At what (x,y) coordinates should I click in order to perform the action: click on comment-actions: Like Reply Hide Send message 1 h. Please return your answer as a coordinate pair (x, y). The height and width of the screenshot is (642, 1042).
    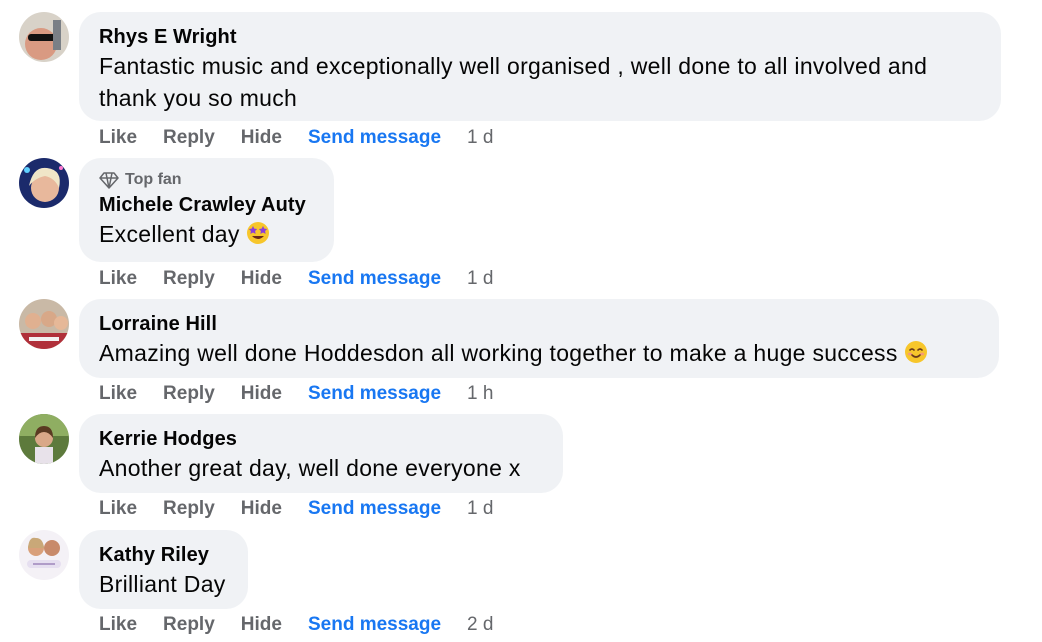
    Looking at the image, I should click on (309, 394).